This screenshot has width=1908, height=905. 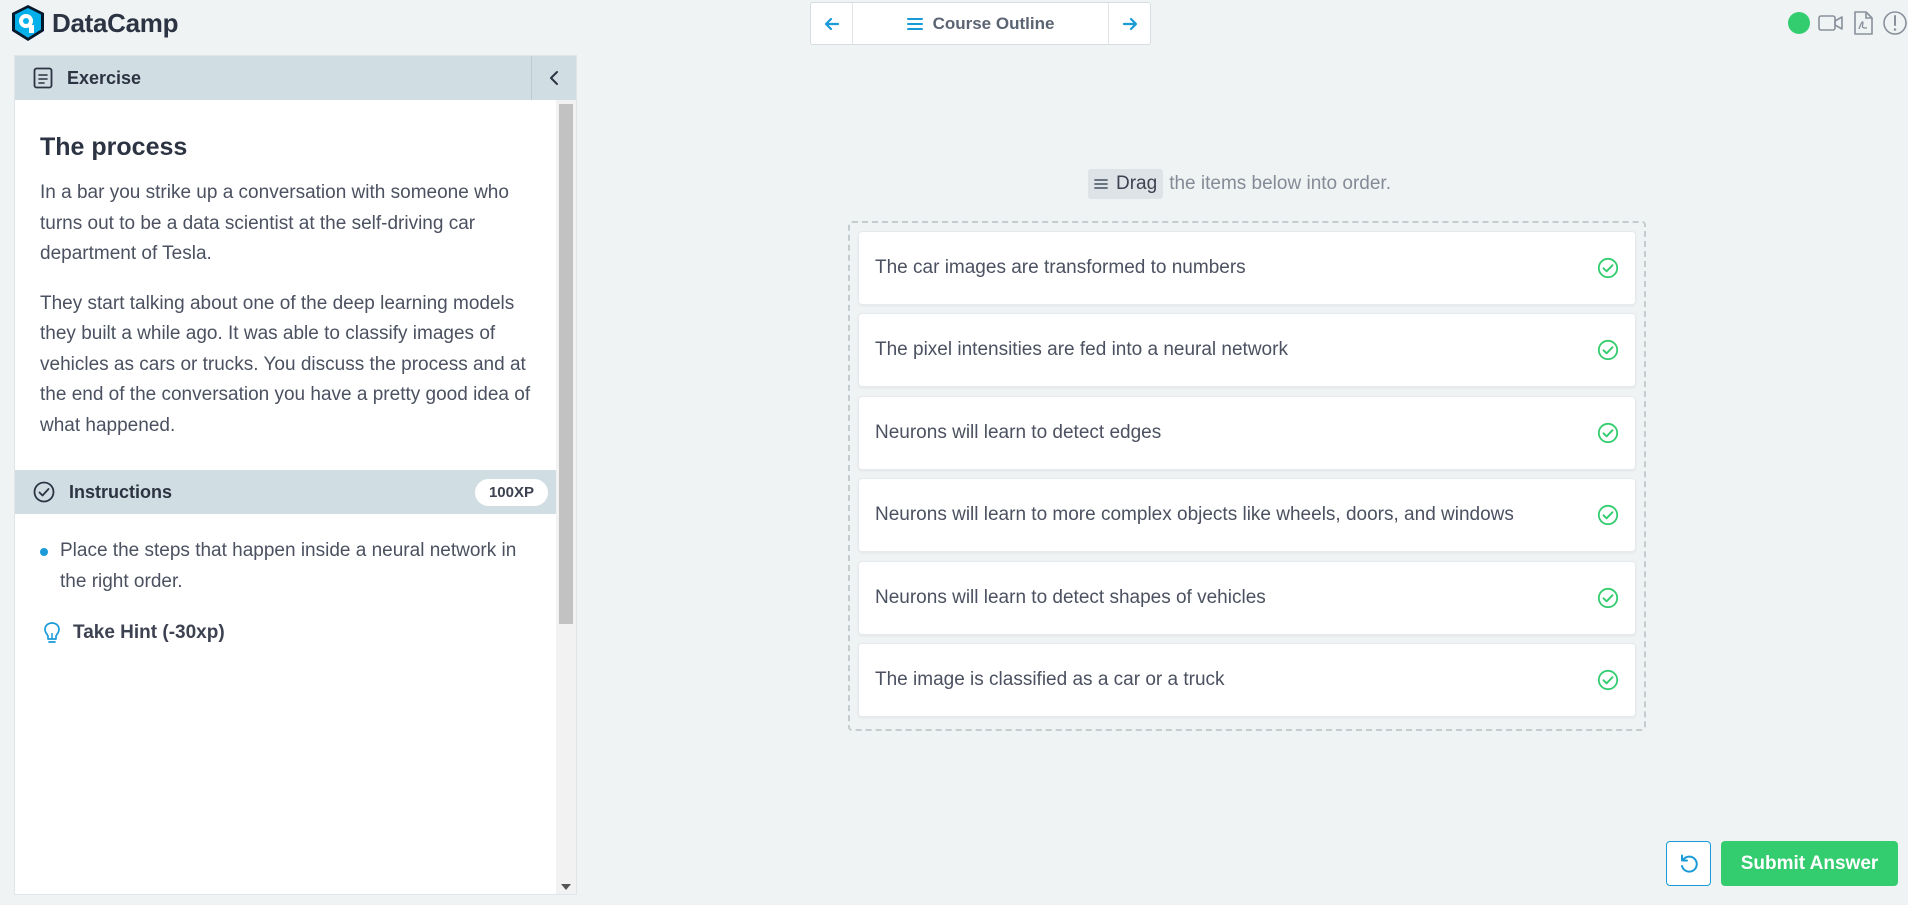 I want to click on submit-answer-button: Submit Answer, so click(x=1809, y=863).